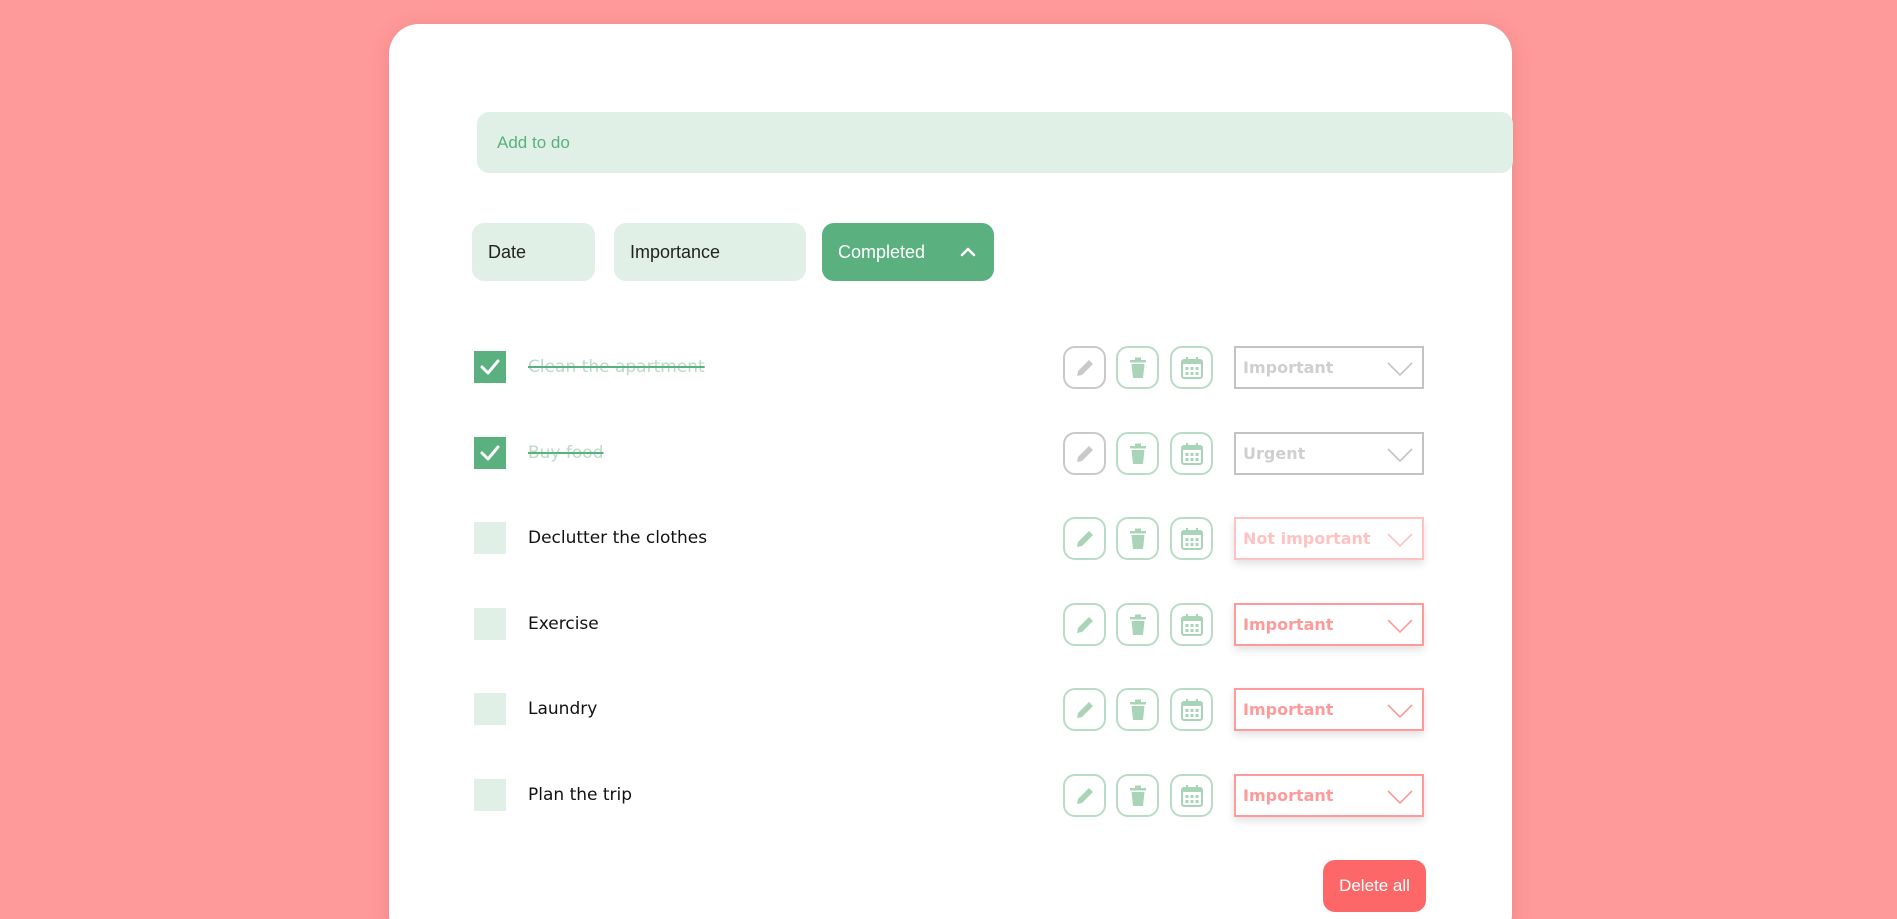  I want to click on todo-text: Declutter the clothes, so click(618, 538).